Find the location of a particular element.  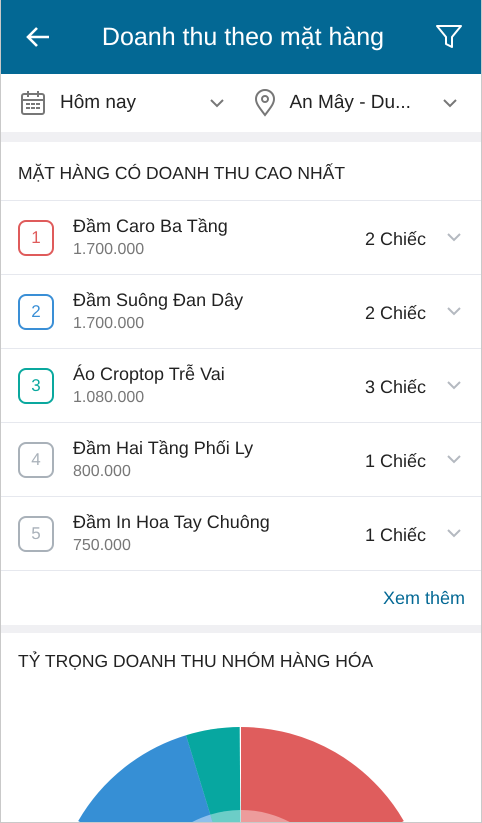

location-pin-icon is located at coordinates (265, 103).